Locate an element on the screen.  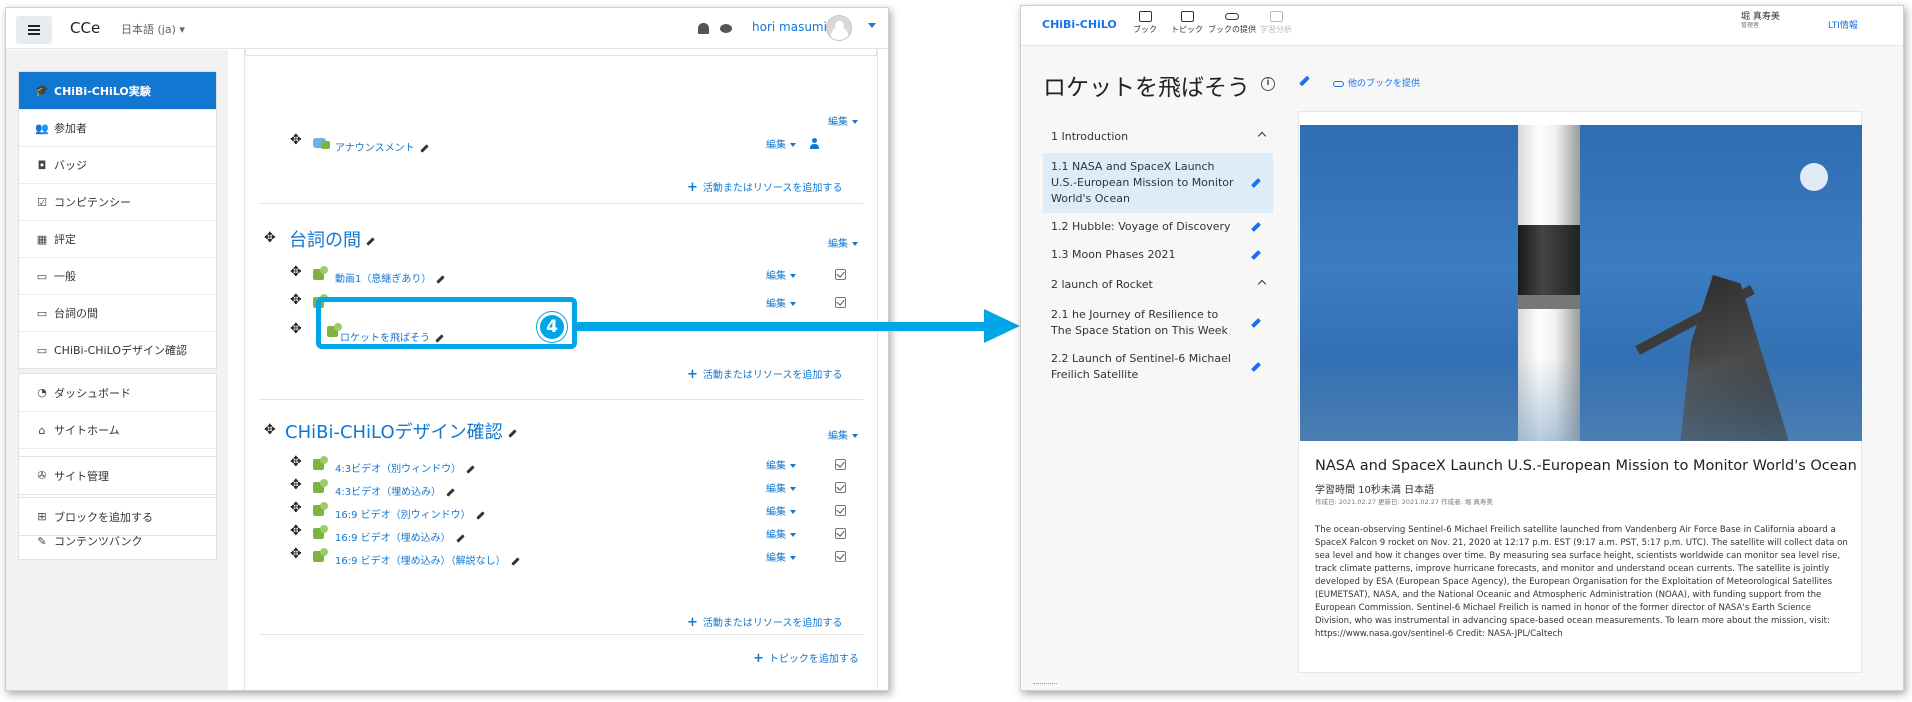
nav-item: ▦ 評定 is located at coordinates (117, 238).